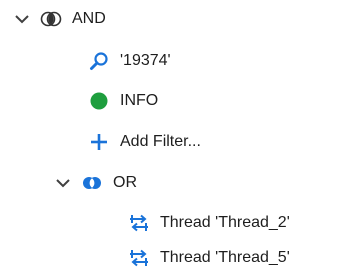 The height and width of the screenshot is (273, 349). Describe the element at coordinates (99, 61) in the screenshot. I see `search-icon` at that location.